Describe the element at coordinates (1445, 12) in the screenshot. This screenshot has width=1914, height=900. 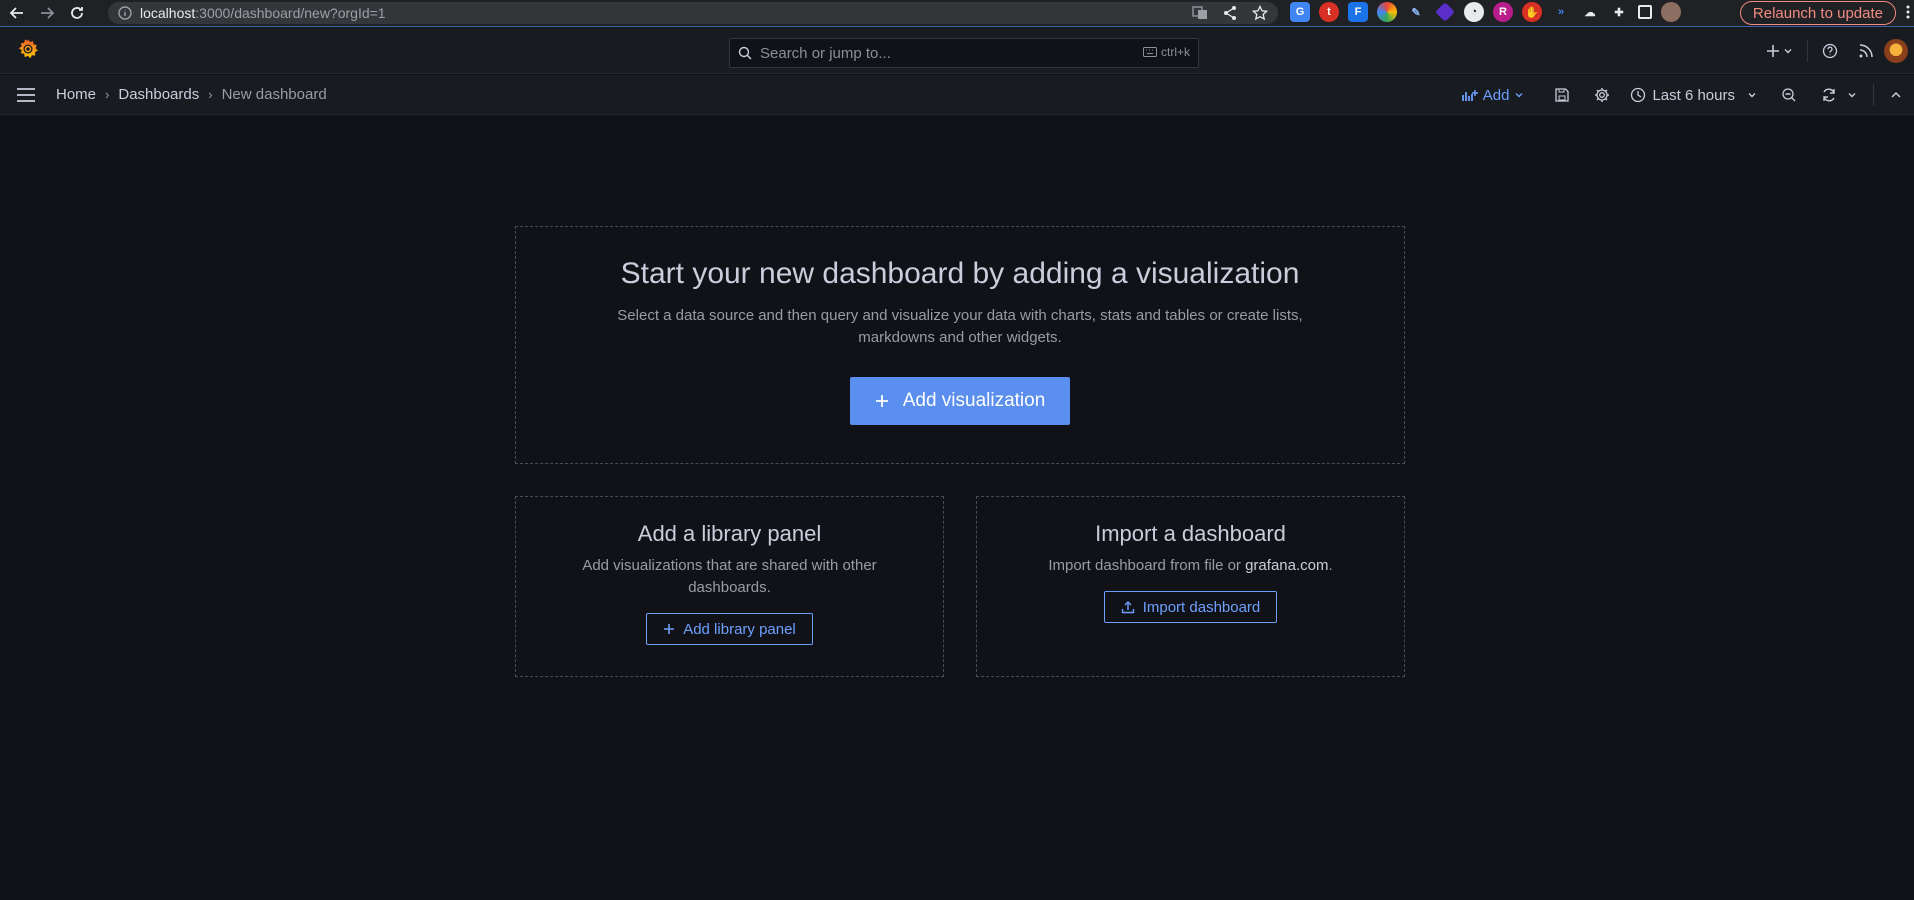
I see `extension-diamond-icon` at that location.